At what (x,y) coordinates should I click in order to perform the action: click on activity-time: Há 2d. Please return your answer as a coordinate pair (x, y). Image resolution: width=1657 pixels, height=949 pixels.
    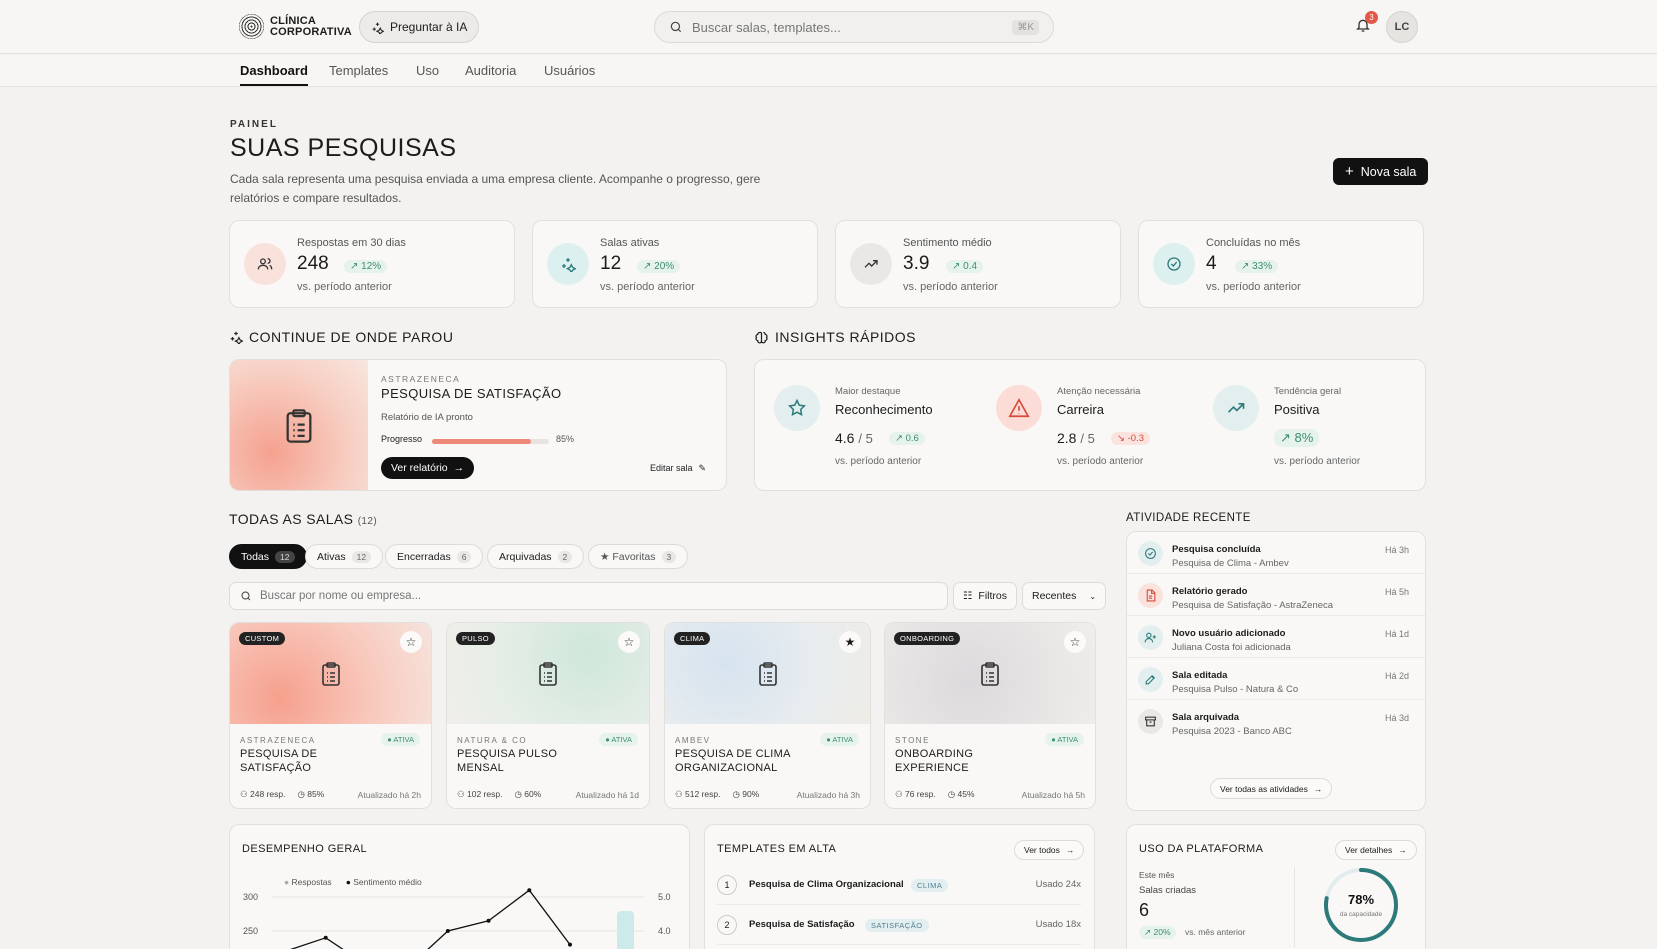
    Looking at the image, I should click on (1396, 676).